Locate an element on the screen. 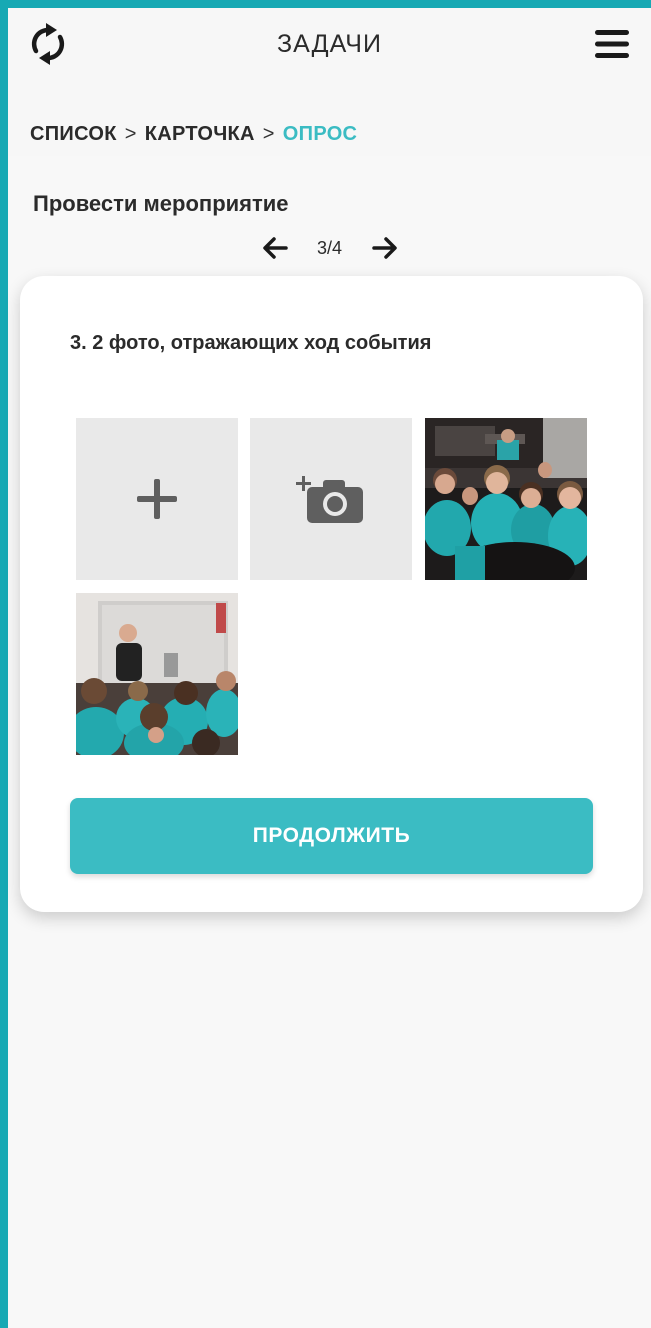 The width and height of the screenshot is (651, 1328). arrow-left-icon is located at coordinates (275, 248).